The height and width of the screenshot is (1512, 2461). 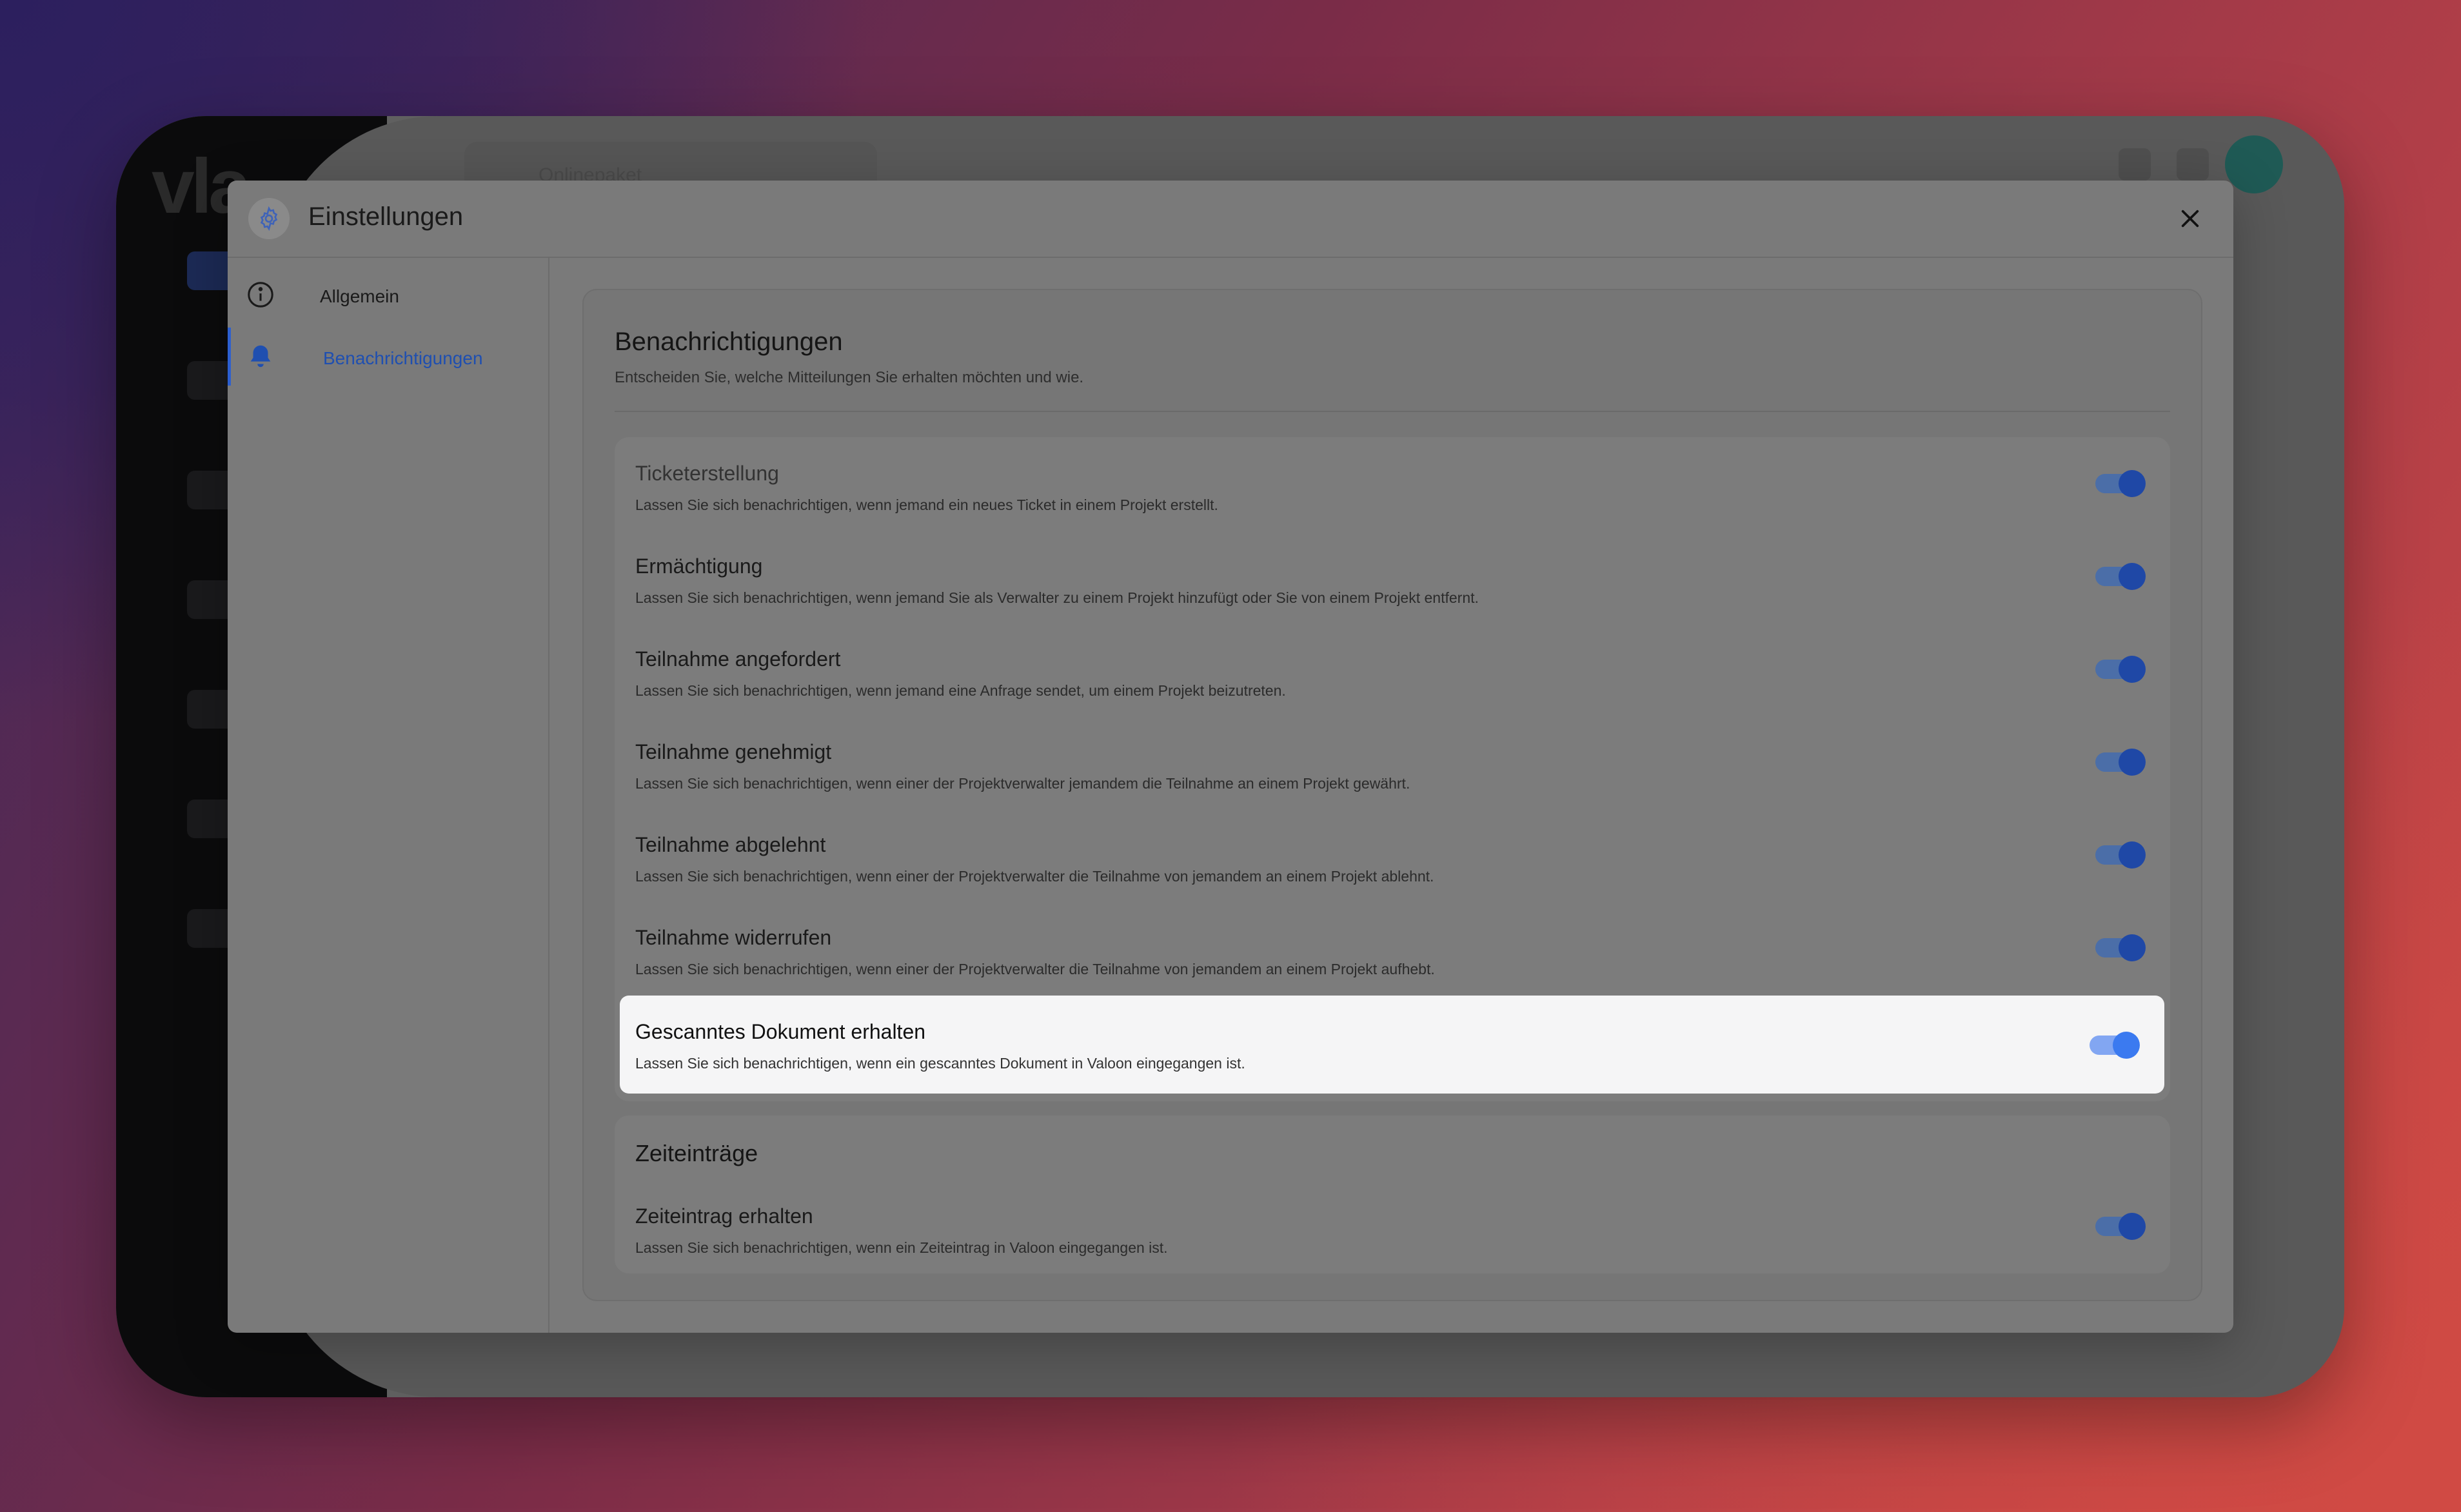 What do you see at coordinates (260, 295) in the screenshot?
I see `info-icon` at bounding box center [260, 295].